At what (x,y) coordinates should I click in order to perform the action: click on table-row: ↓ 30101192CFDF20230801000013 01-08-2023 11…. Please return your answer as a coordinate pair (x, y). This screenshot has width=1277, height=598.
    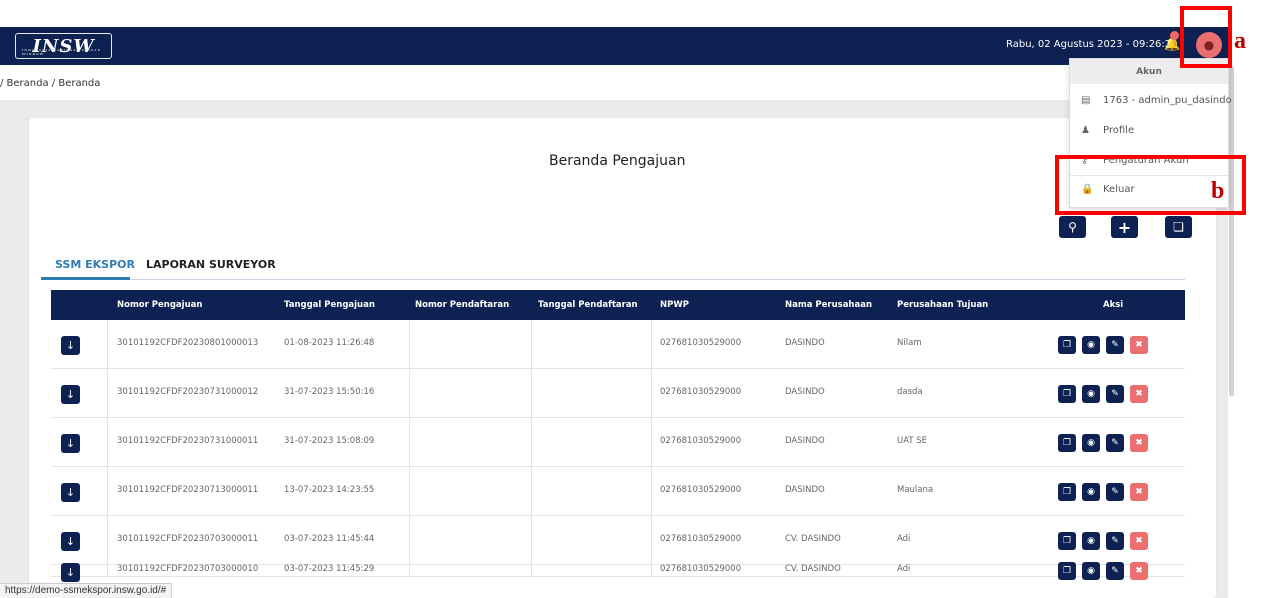
    Looking at the image, I should click on (618, 344).